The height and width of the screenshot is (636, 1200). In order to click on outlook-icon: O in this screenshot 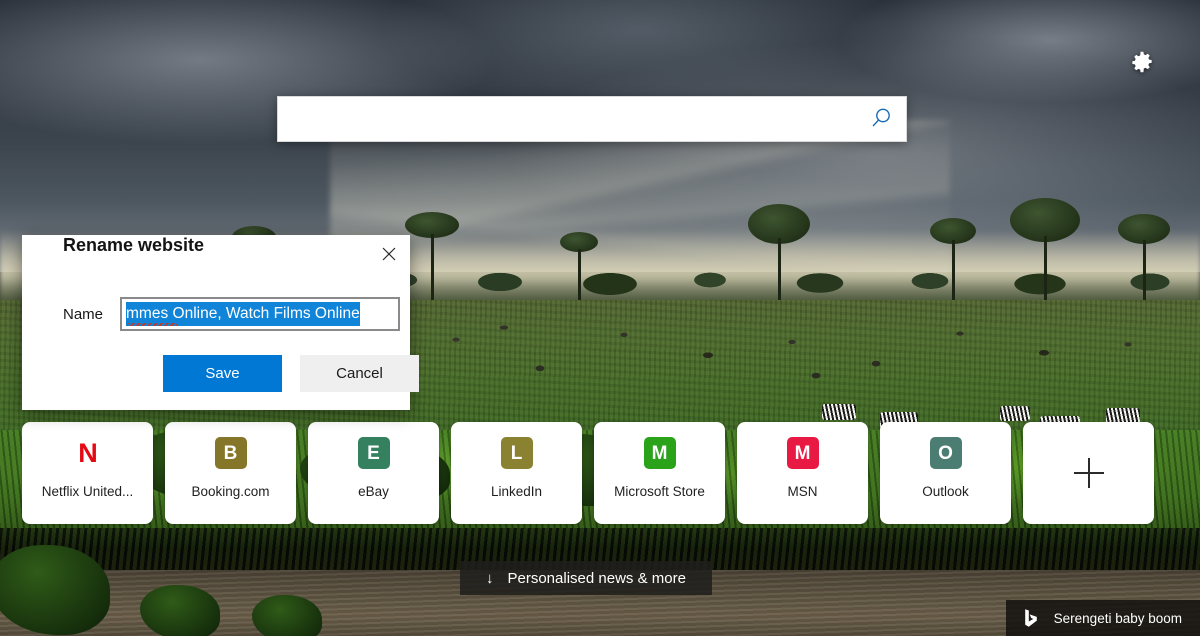, I will do `click(945, 453)`.